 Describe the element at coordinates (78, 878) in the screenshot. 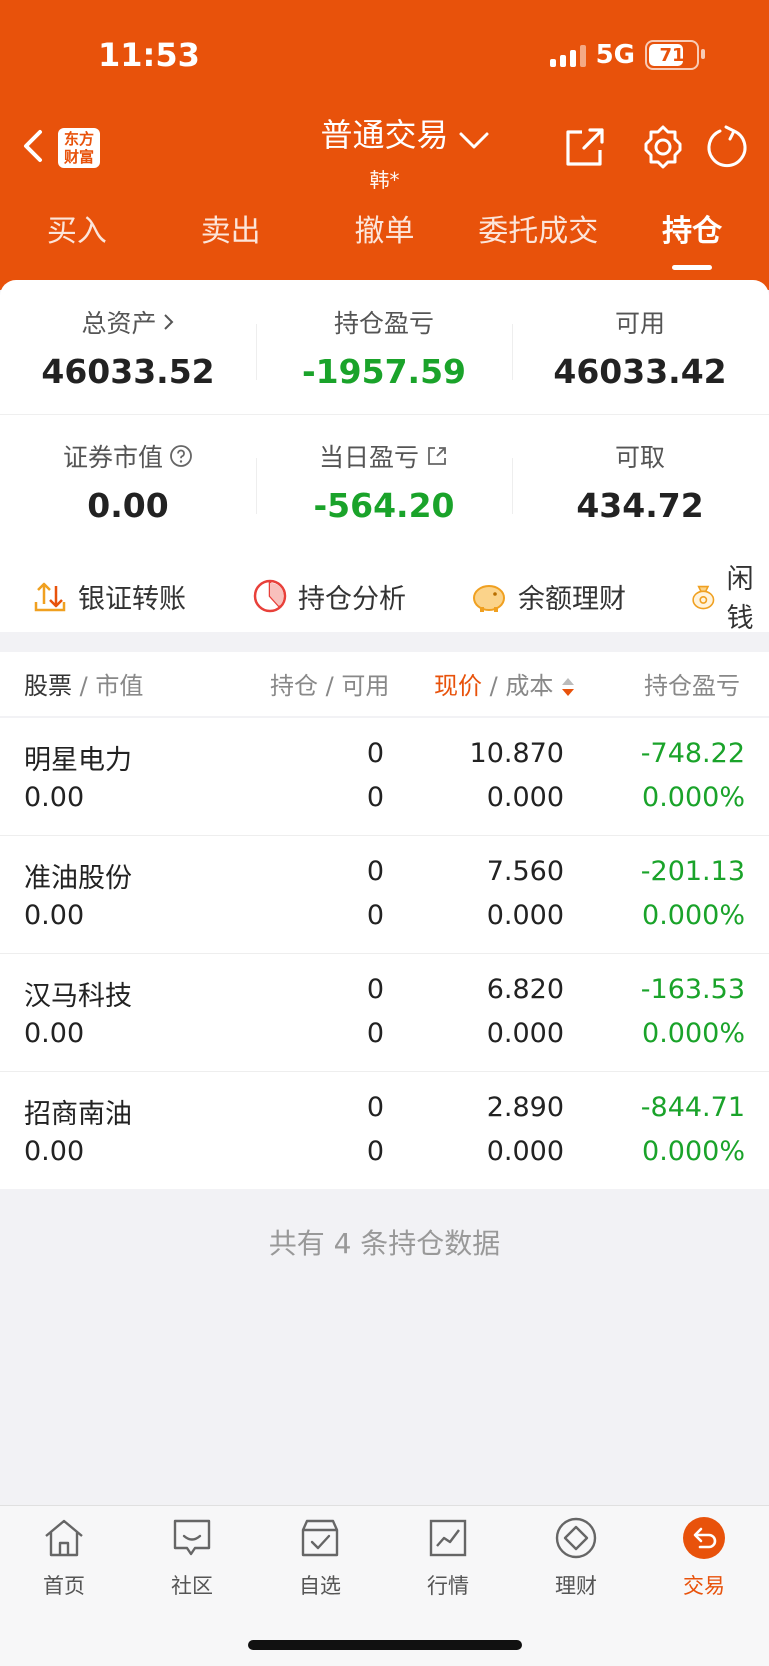

I see `stock-name: 准油股份` at that location.